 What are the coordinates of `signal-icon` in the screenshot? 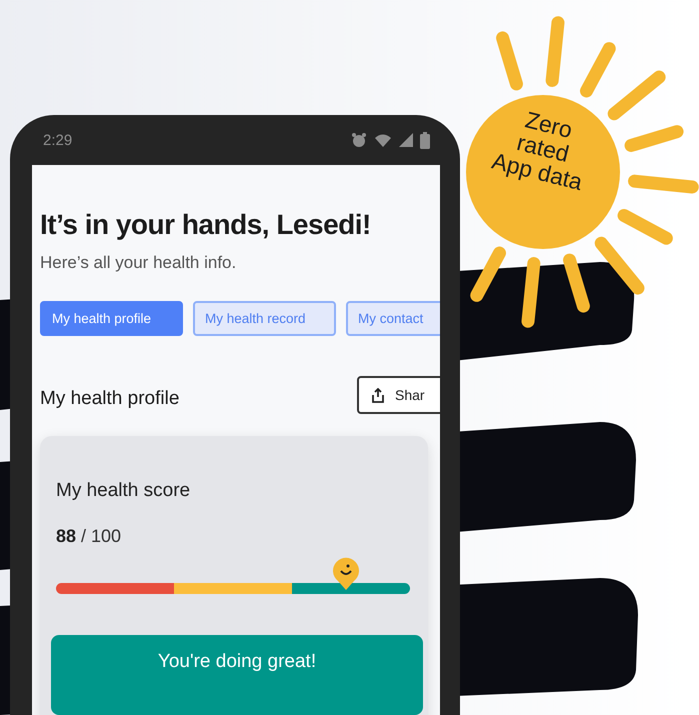 It's located at (406, 140).